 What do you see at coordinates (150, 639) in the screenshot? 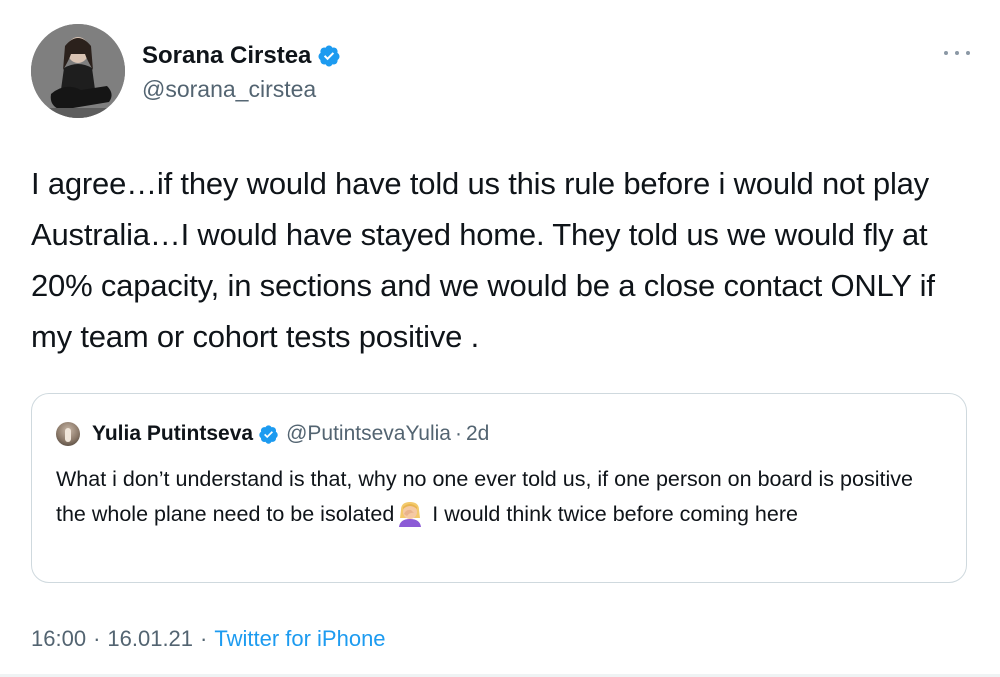
I see `tweet-date: 16.01.21` at bounding box center [150, 639].